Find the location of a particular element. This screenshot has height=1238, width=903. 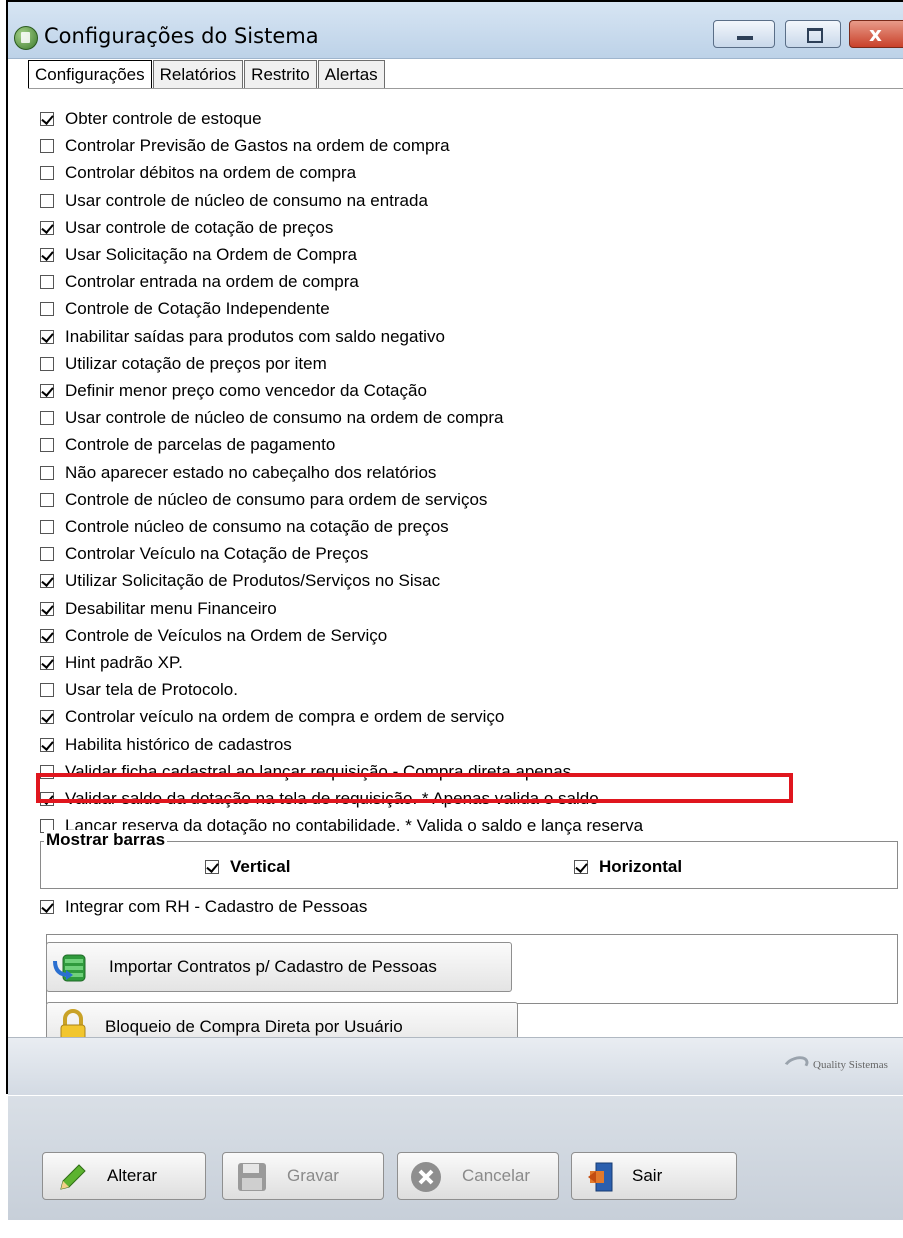

option-checkbox: Habilita histórico de cadastros is located at coordinates (166, 745).